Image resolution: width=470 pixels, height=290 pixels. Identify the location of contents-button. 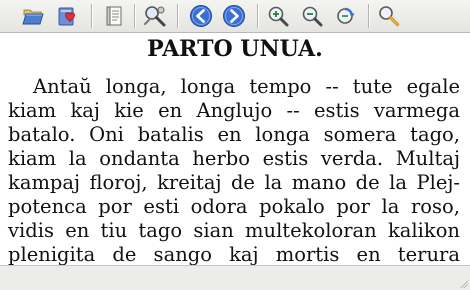
(114, 16).